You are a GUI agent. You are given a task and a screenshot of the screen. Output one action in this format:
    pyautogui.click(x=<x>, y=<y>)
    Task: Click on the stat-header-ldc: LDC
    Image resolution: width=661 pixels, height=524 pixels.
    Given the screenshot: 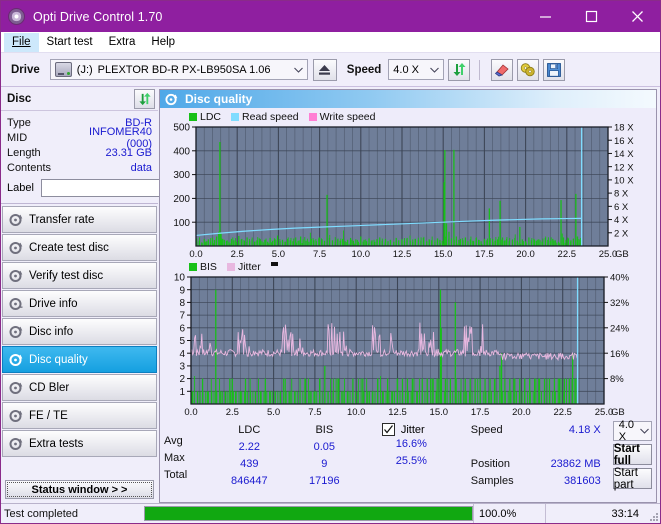 What is the action you would take?
    pyautogui.click(x=249, y=429)
    